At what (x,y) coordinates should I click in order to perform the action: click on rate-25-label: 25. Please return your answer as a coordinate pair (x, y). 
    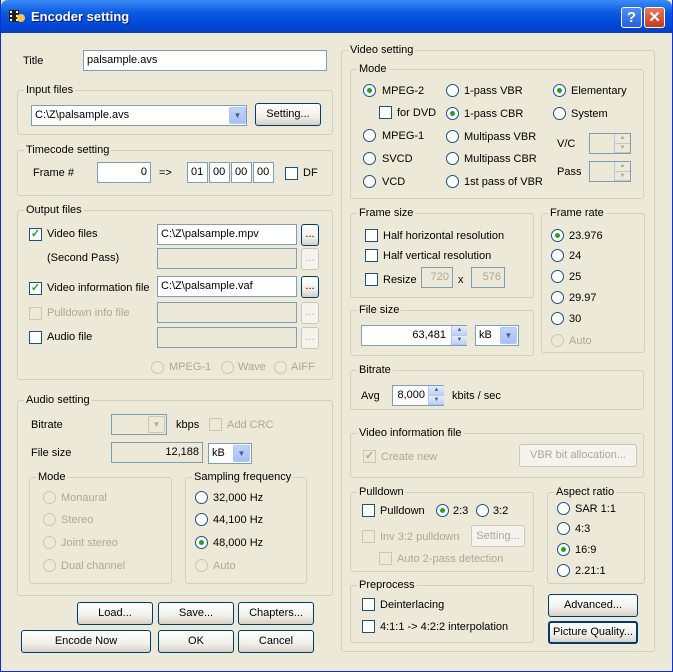
    Looking at the image, I should click on (575, 277).